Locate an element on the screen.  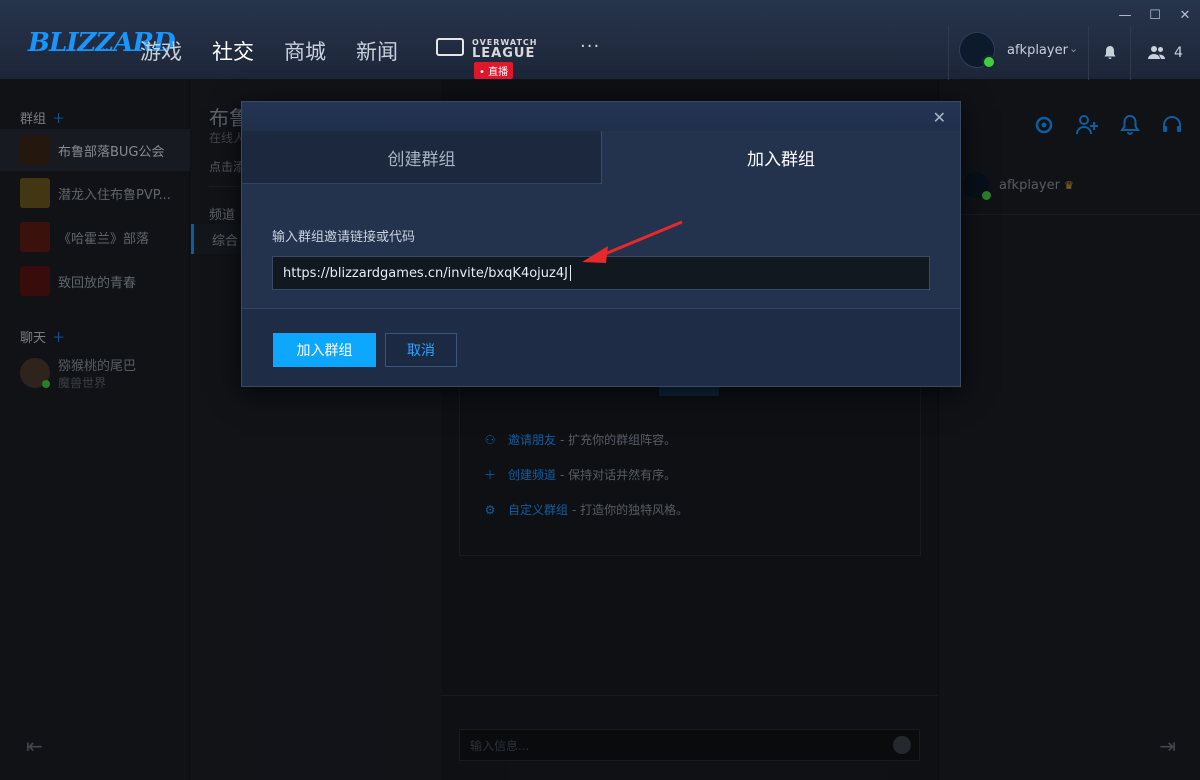
friends-count: 4 is located at coordinates (1178, 53).